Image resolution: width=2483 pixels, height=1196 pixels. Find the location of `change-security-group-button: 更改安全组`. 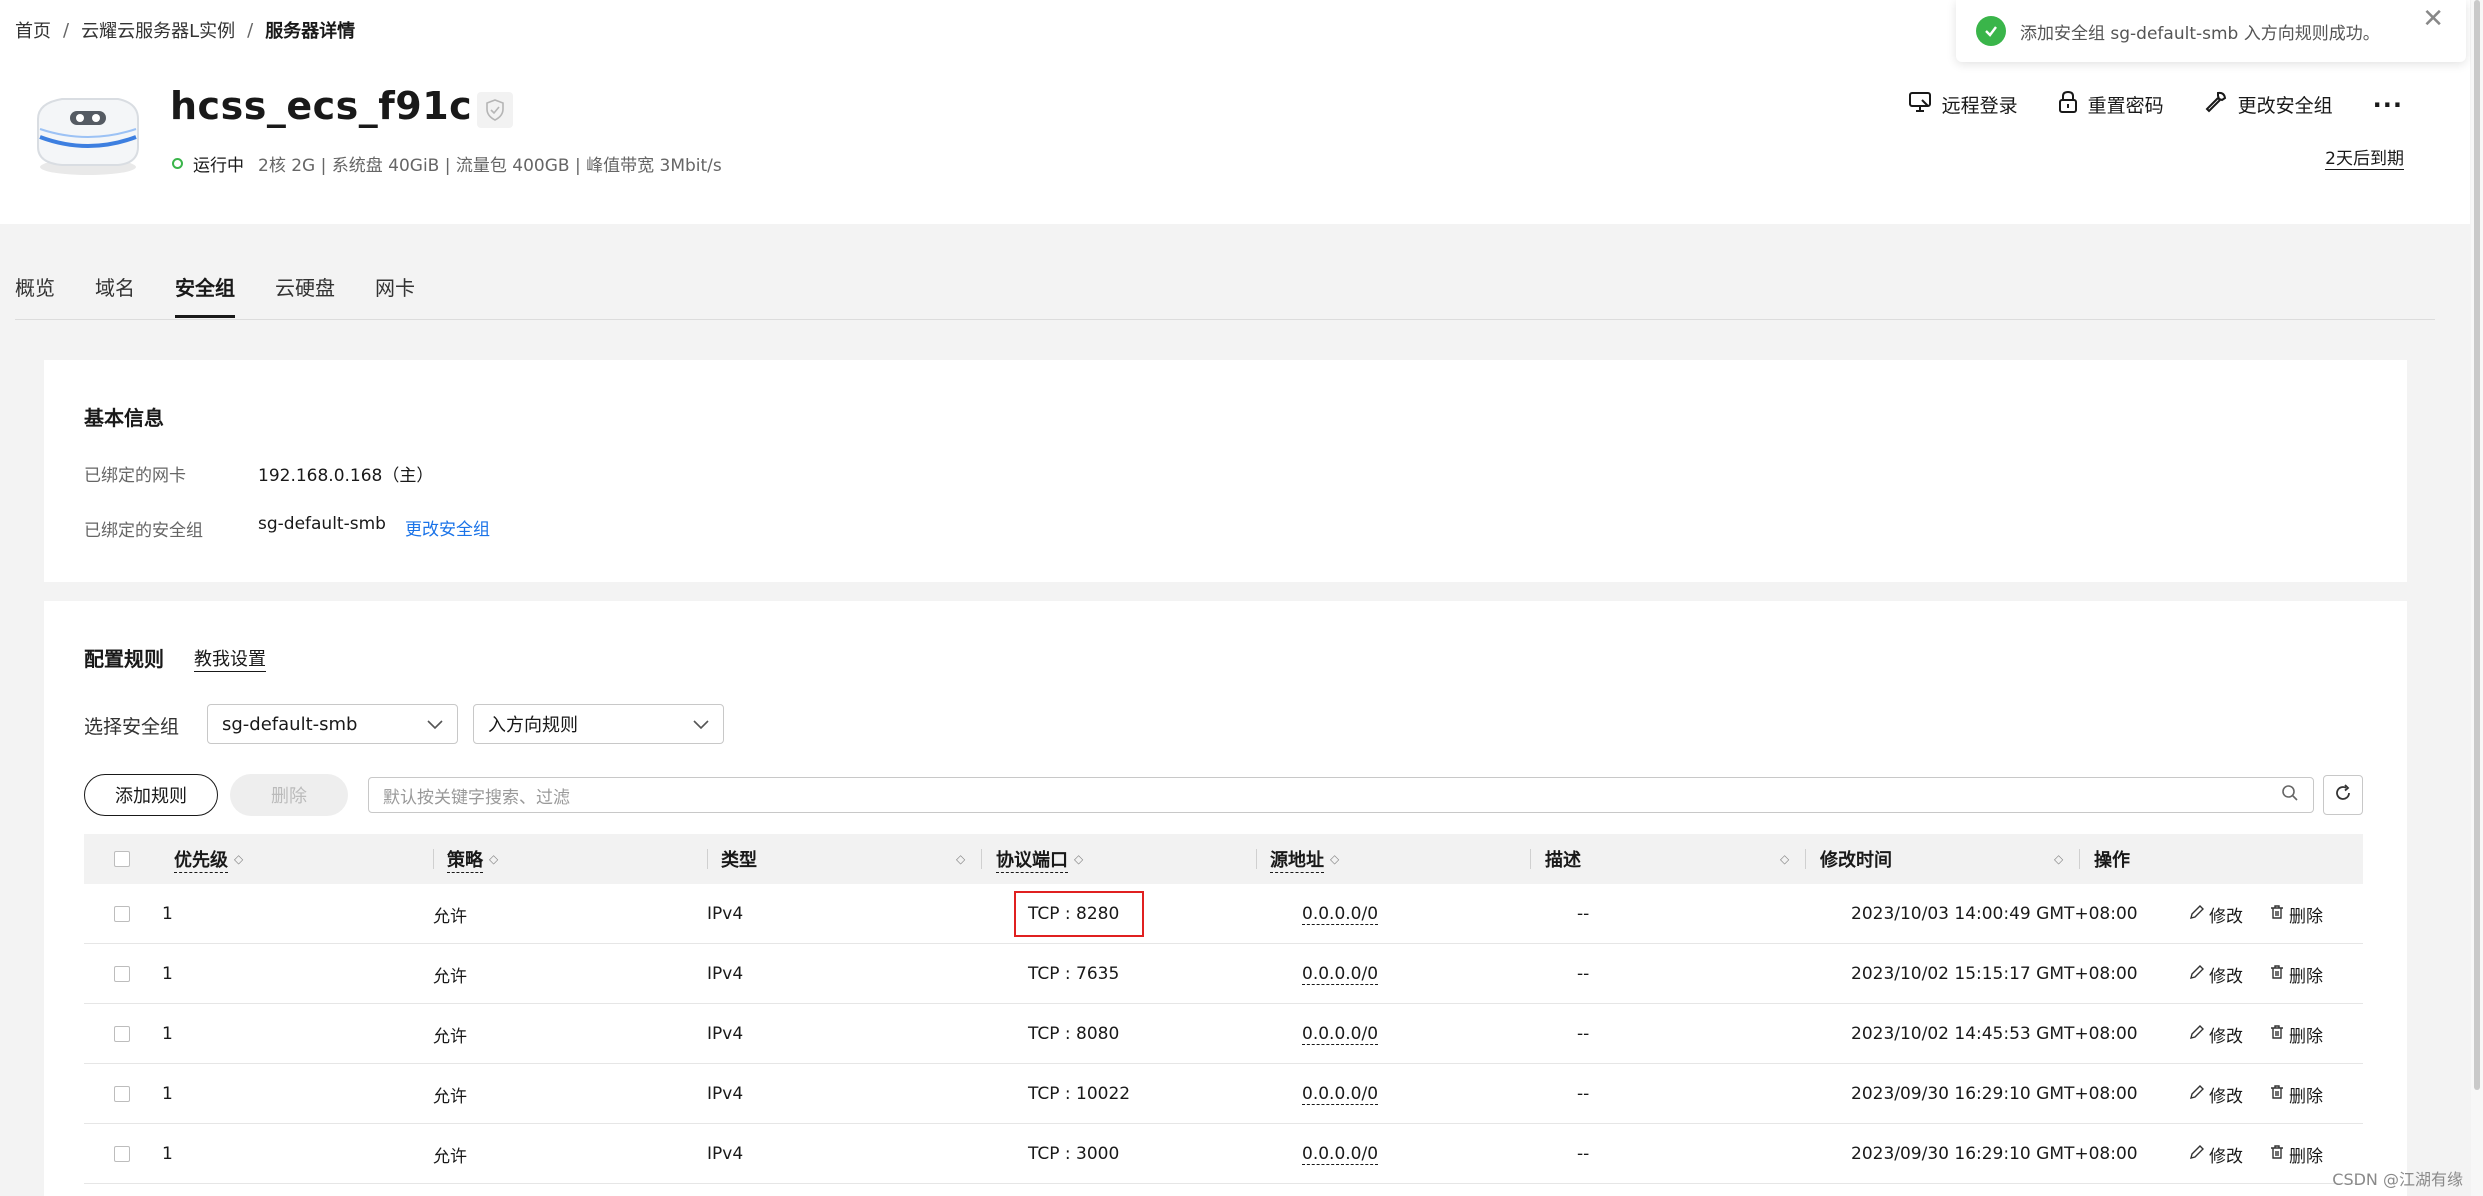

change-security-group-button: 更改安全组 is located at coordinates (2268, 104).